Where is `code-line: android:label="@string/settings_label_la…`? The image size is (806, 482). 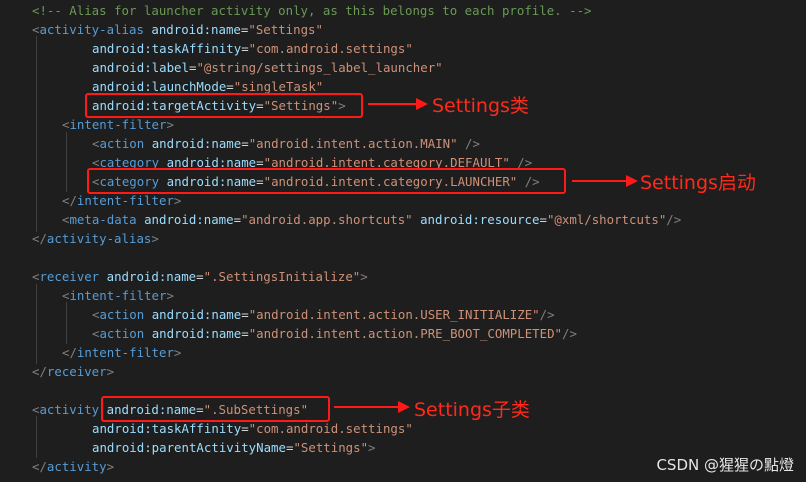 code-line: android:label="@string/settings_label_la… is located at coordinates (267, 67).